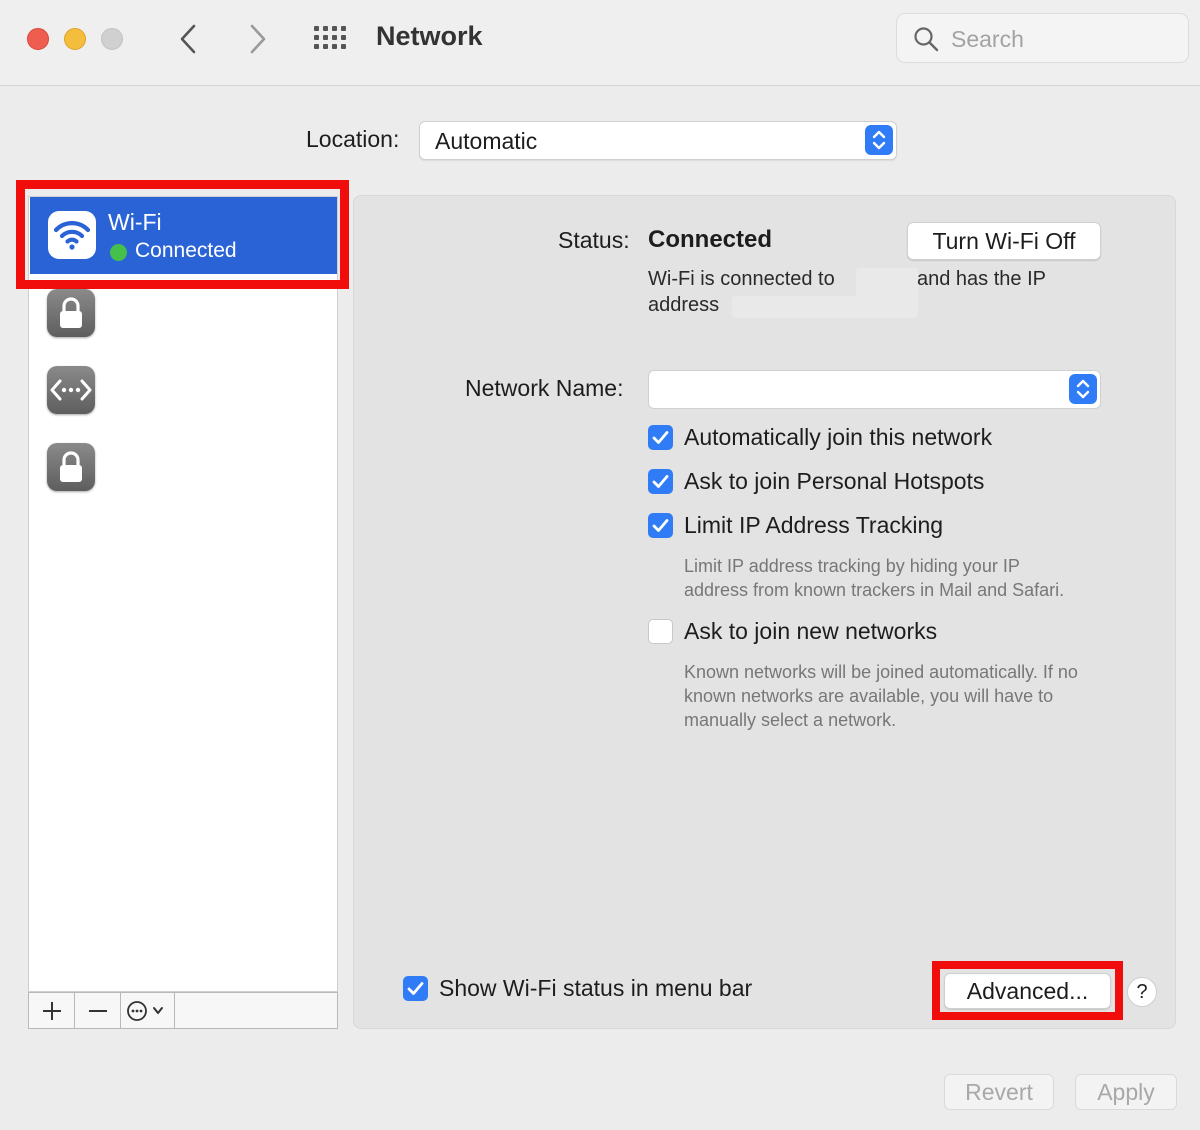 This screenshot has width=1200, height=1130. What do you see at coordinates (813, 525) in the screenshot?
I see `limit-ip-tracking-label: Limit IP Address Tracking` at bounding box center [813, 525].